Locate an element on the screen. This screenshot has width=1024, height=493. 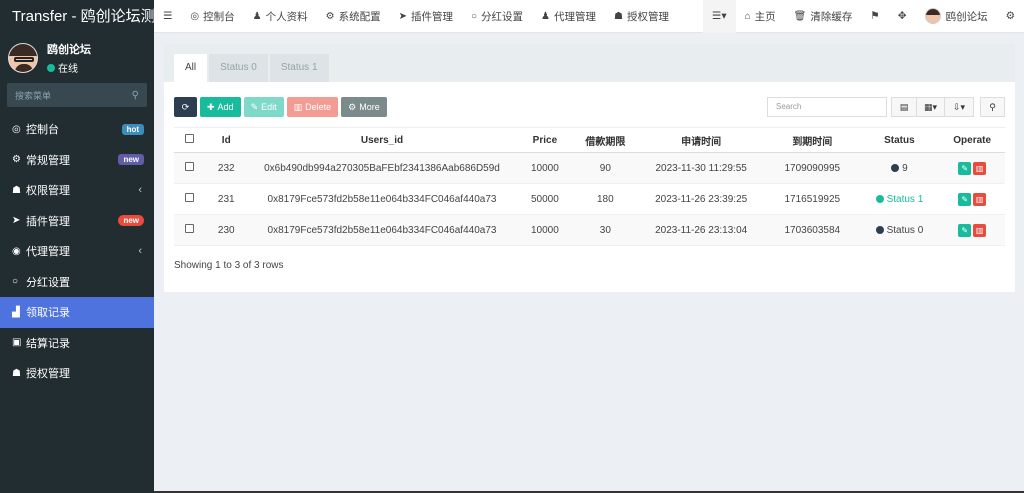
delete-button: ▥ Delete is located at coordinates (312, 107).